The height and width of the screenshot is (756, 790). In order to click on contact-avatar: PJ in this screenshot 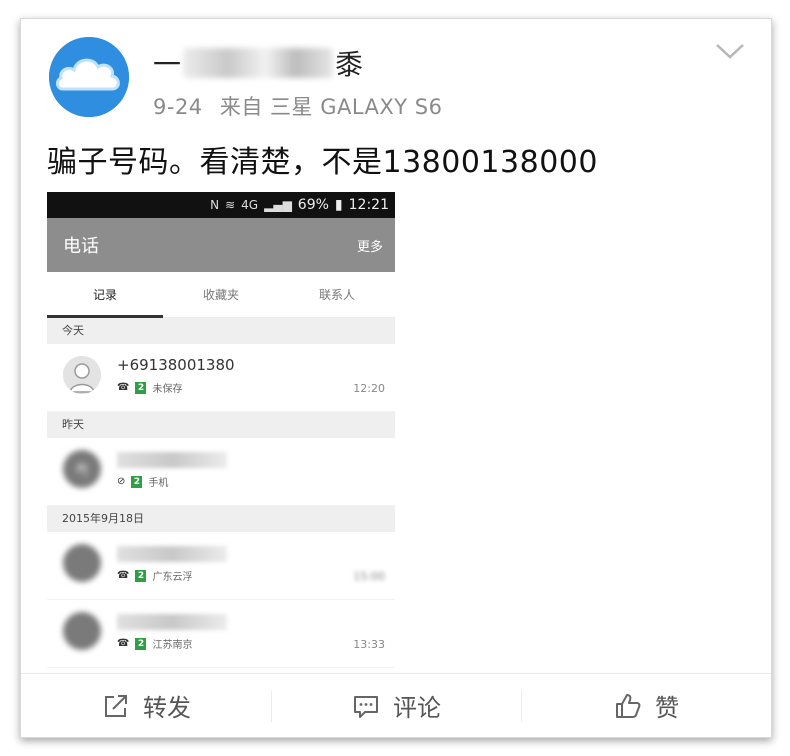, I will do `click(82, 469)`.